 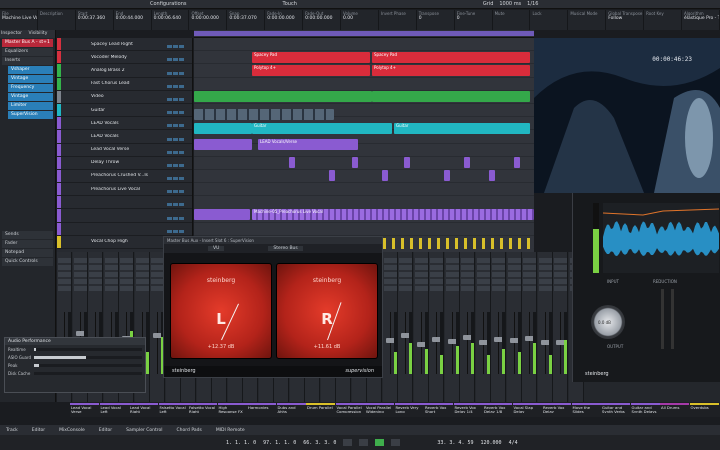 What do you see at coordinates (12, 430) in the screenshot?
I see `lower-zone-tab: Track` at bounding box center [12, 430].